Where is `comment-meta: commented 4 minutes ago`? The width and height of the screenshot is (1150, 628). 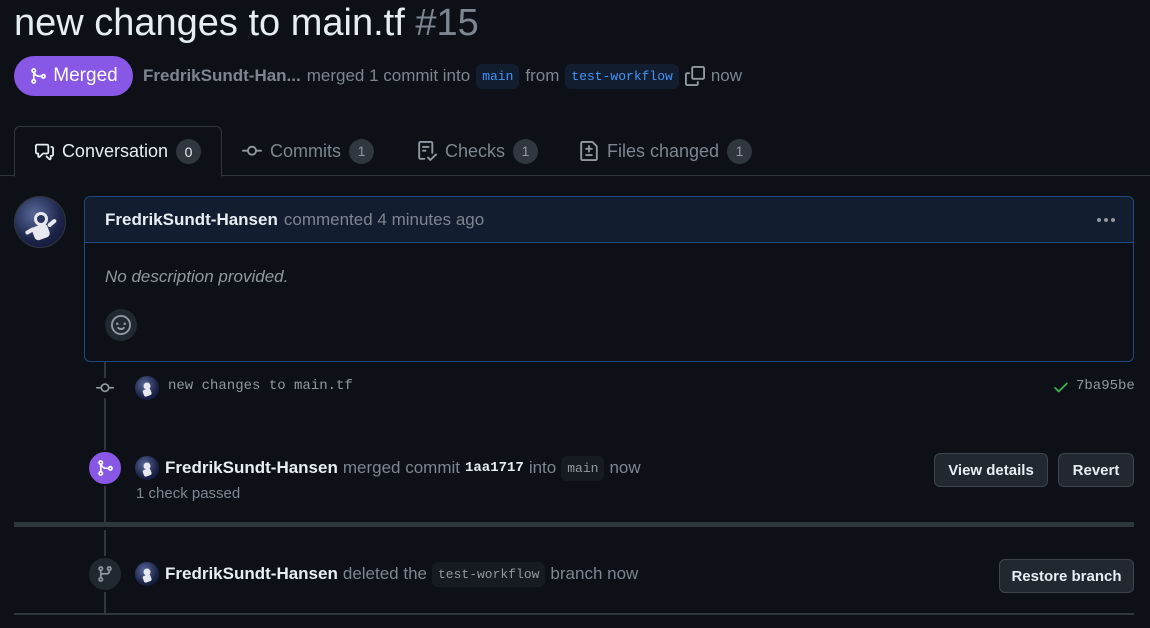
comment-meta: commented 4 minutes ago is located at coordinates (384, 220).